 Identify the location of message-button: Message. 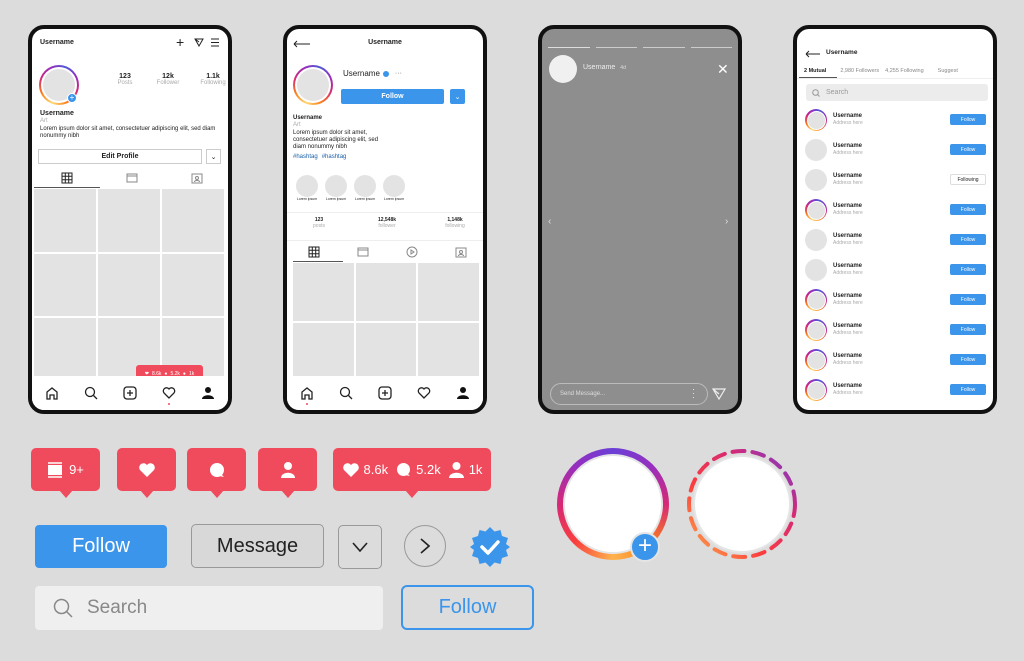
(257, 546).